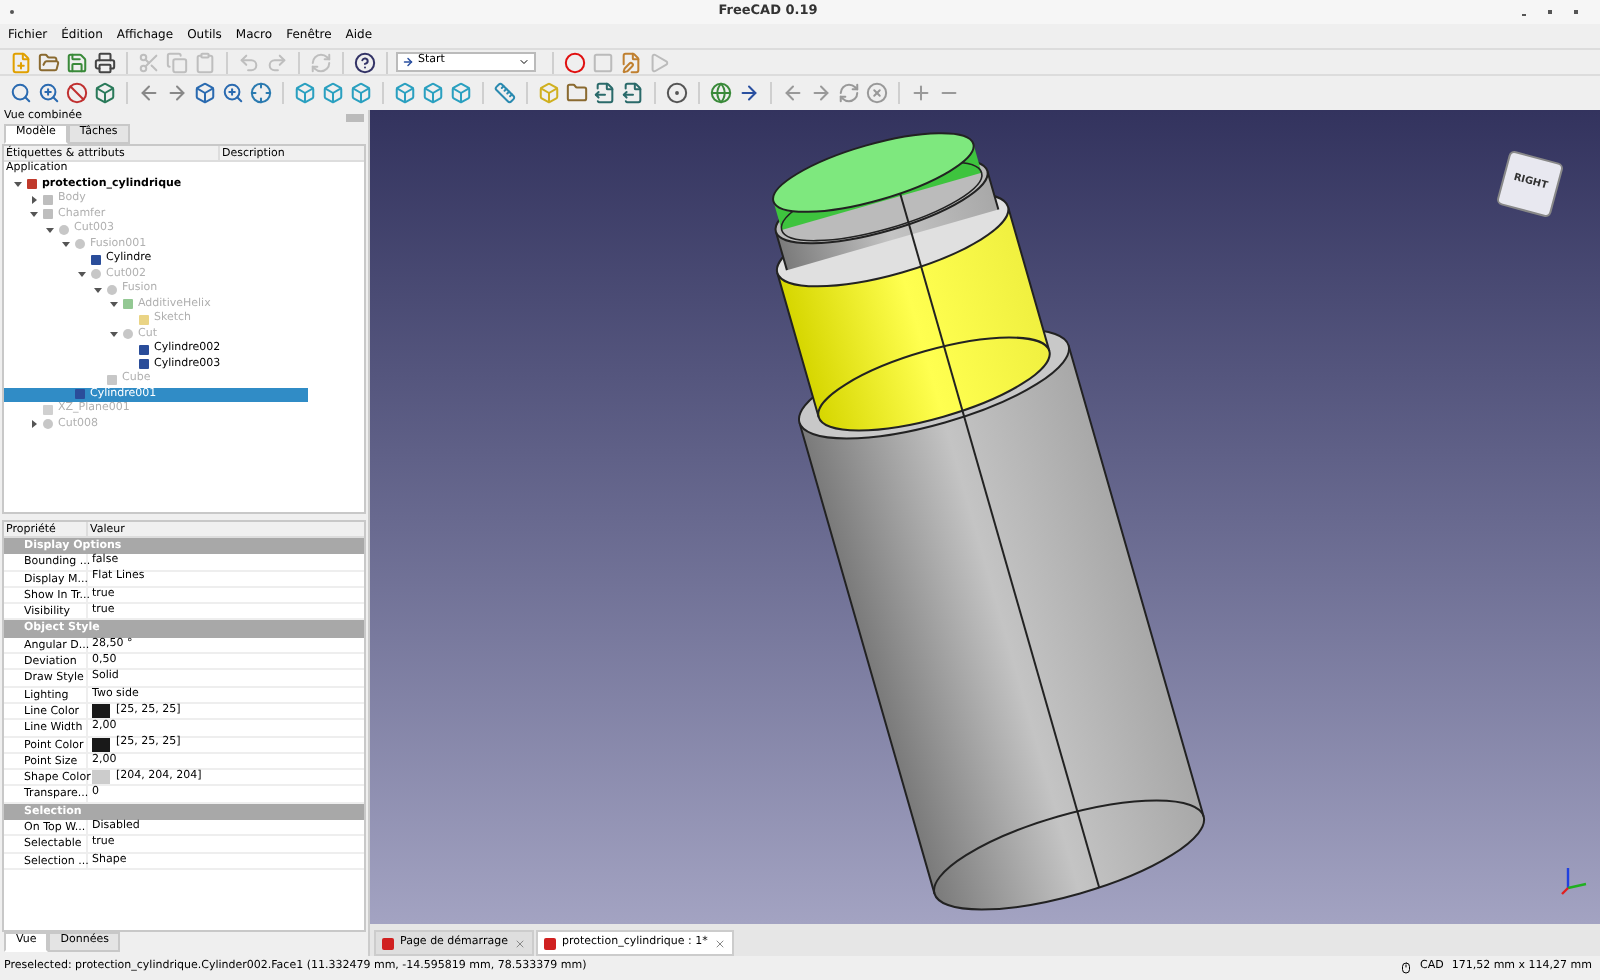  Describe the element at coordinates (793, 93) in the screenshot. I see `previous-icon` at that location.